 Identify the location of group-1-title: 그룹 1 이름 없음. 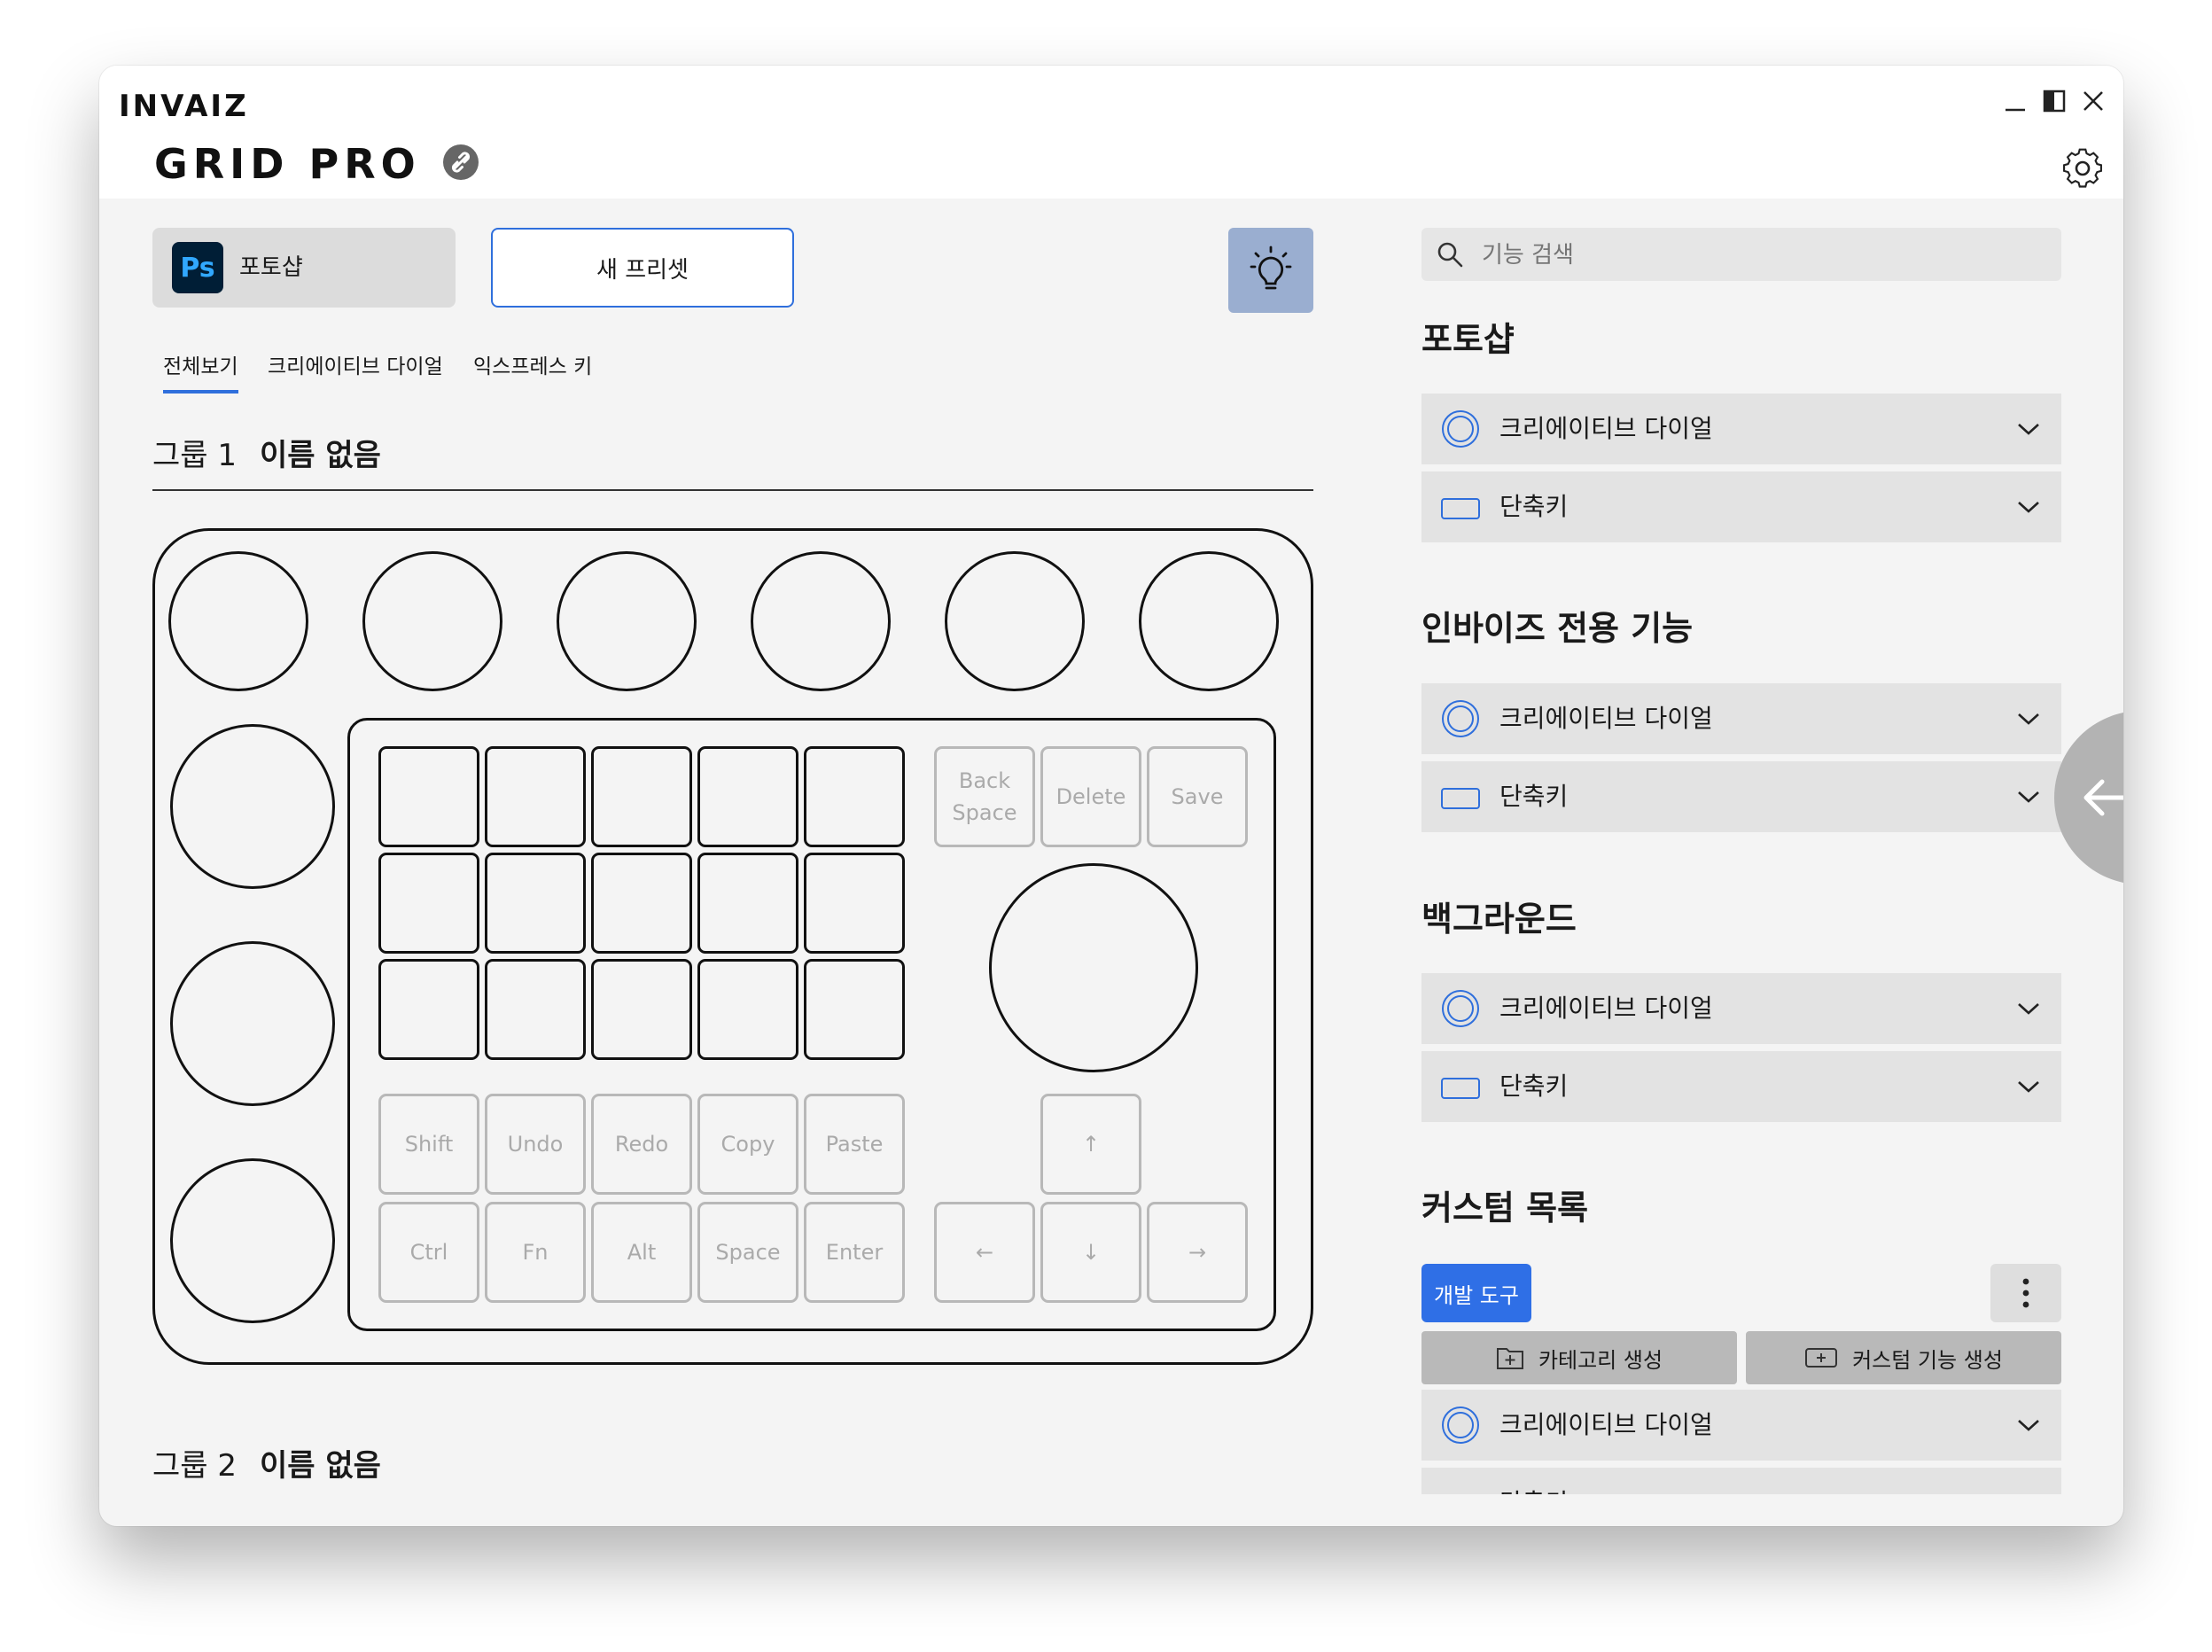
(266, 452).